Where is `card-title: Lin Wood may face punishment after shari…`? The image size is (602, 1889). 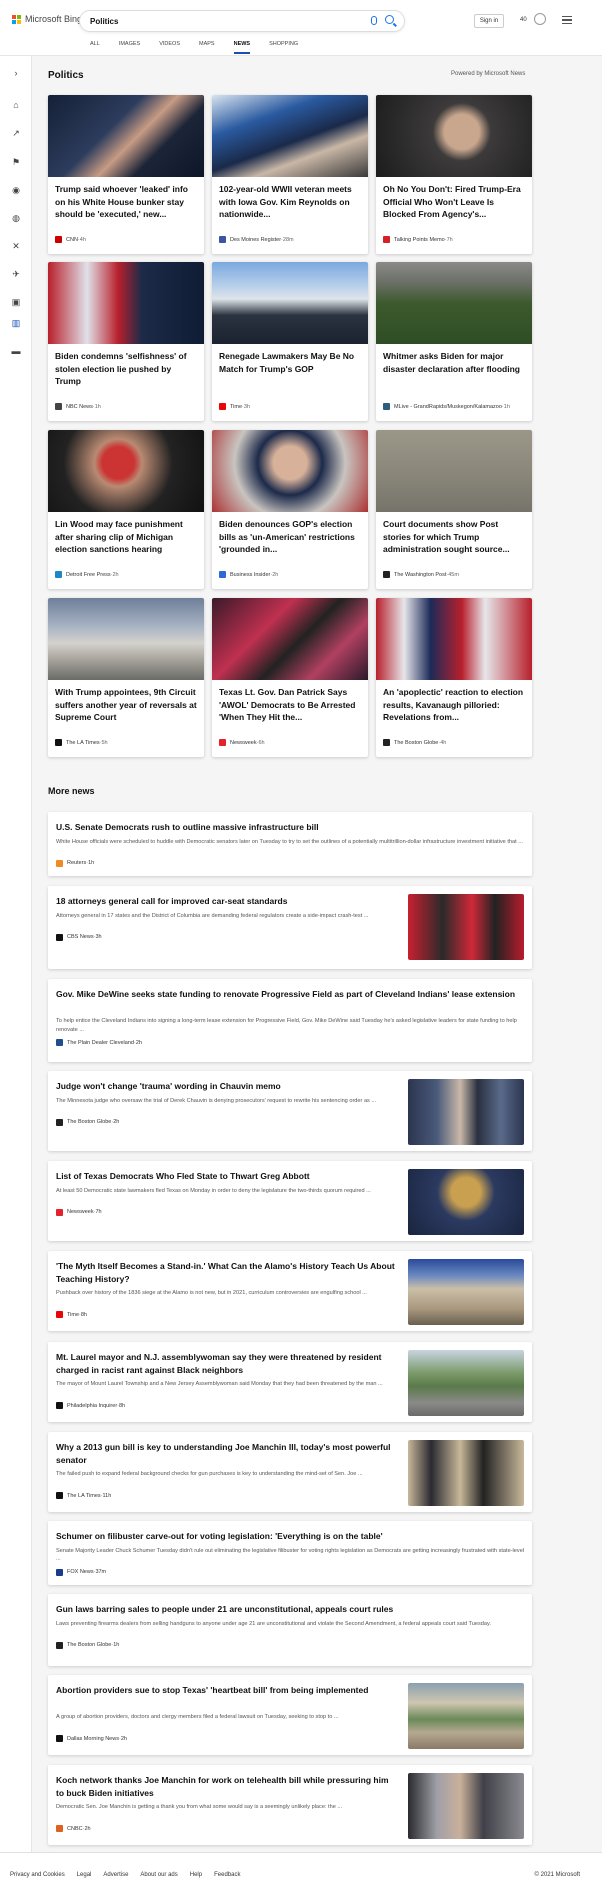 card-title: Lin Wood may face punishment after shari… is located at coordinates (127, 537).